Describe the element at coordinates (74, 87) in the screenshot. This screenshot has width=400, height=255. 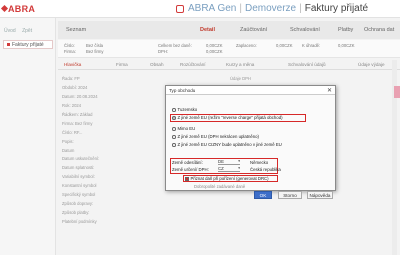
I see `field-obdobi: Období: 2024` at that location.